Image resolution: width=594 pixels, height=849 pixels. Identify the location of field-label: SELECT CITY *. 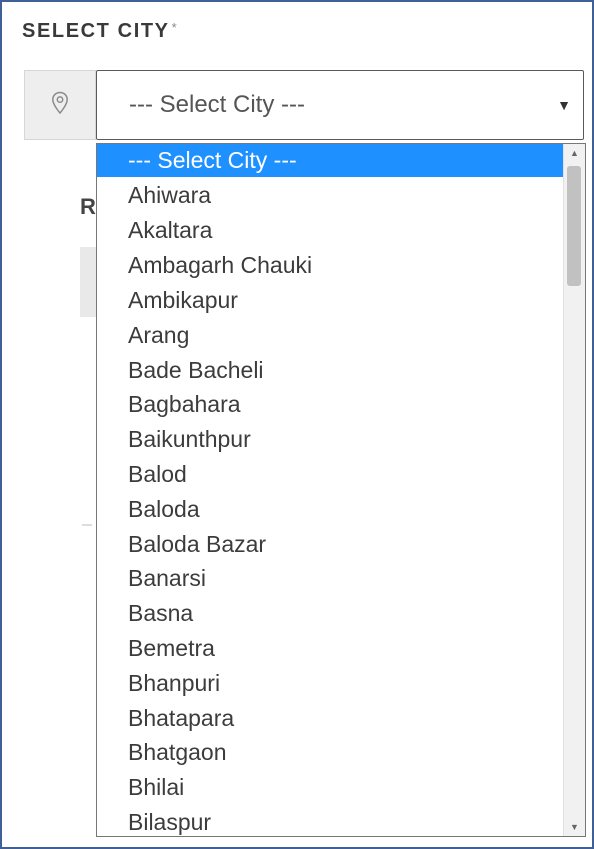
(100, 31).